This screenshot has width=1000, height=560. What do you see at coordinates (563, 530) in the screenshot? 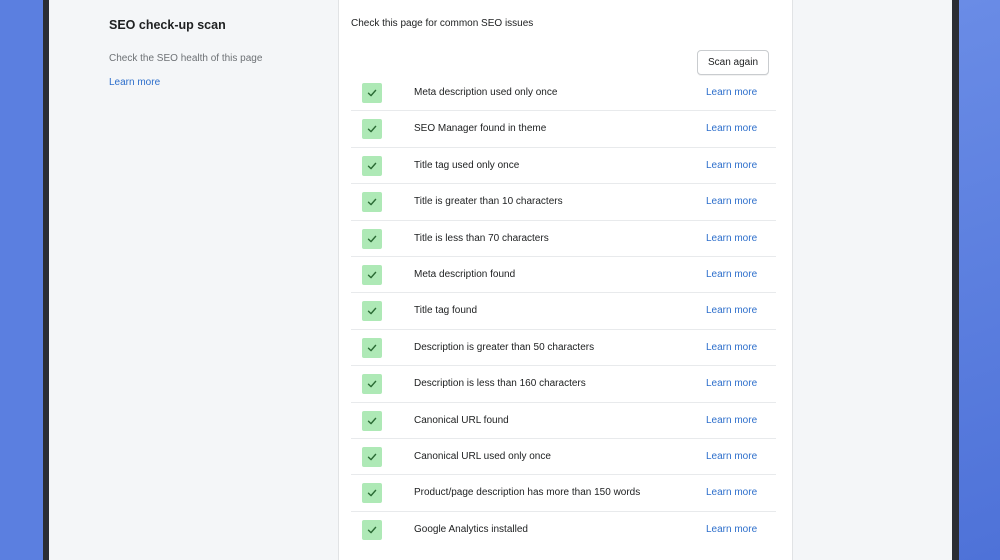
I see `check-row: Google Analytics installed Learn more` at bounding box center [563, 530].